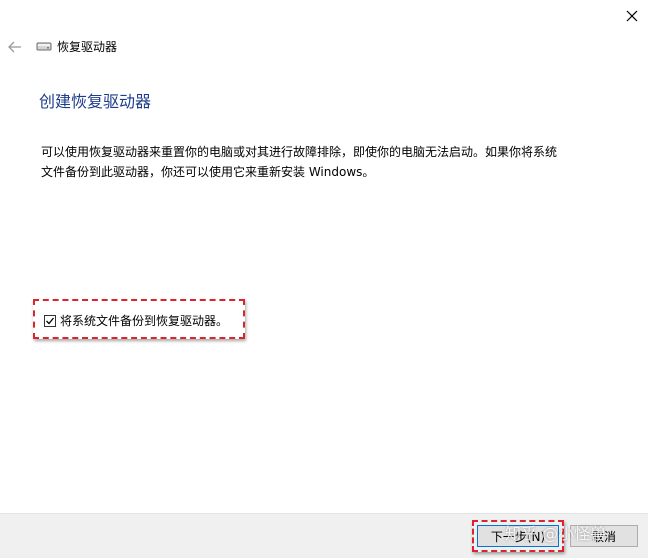 This screenshot has width=648, height=558. I want to click on backup-system-files-checkbox, so click(50, 320).